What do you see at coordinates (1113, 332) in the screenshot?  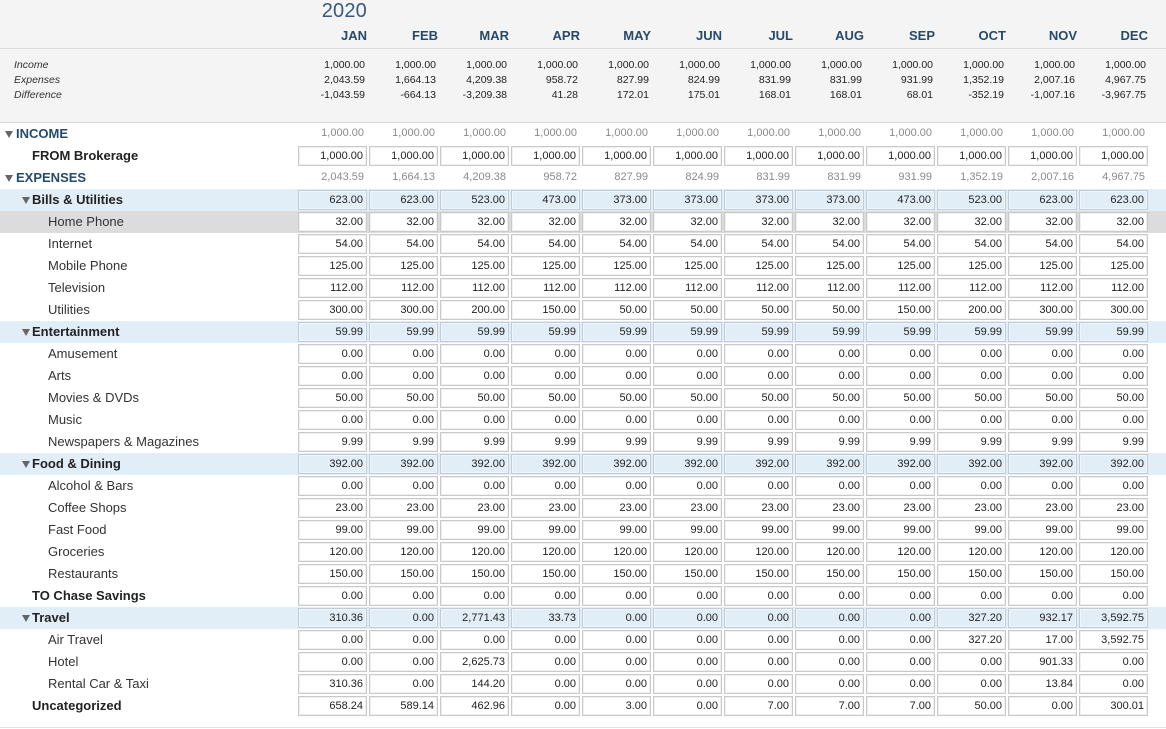 I see `budget-cell-dec: 59.99` at bounding box center [1113, 332].